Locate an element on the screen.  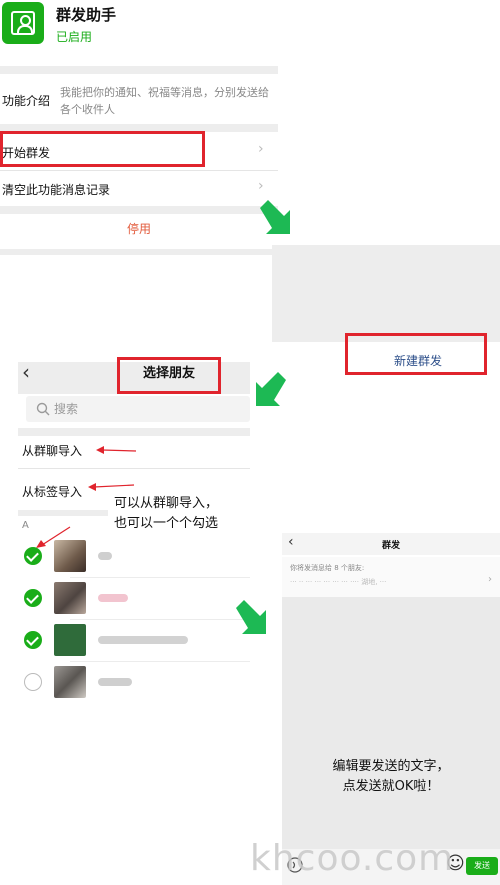
highlight-box-start is located at coordinates (102, 149).